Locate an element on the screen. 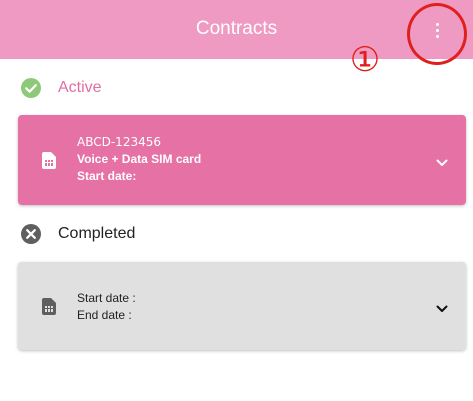 This screenshot has height=401, width=473. contract-plan: Voice + Data SIM card is located at coordinates (139, 159).